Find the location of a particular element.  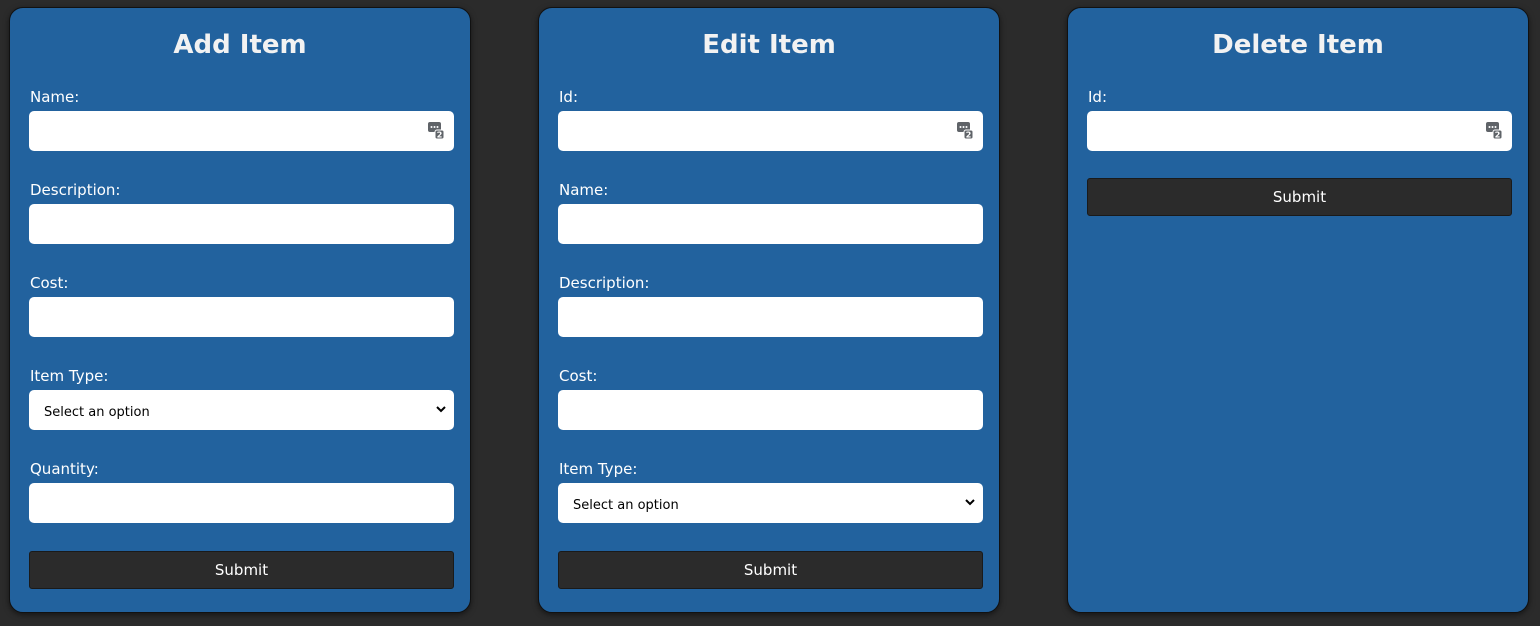

edit-item-type-field-group: Item Type: Select an option is located at coordinates (770, 491).